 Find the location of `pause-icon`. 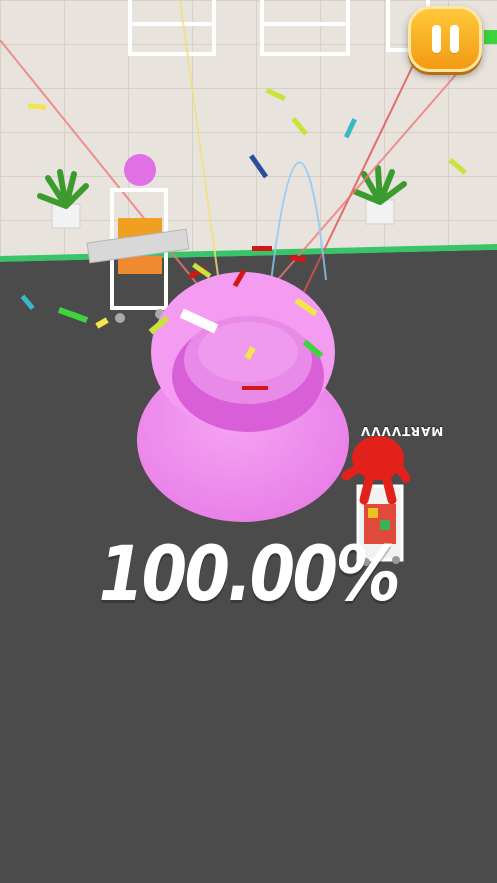

pause-icon is located at coordinates (445, 39).